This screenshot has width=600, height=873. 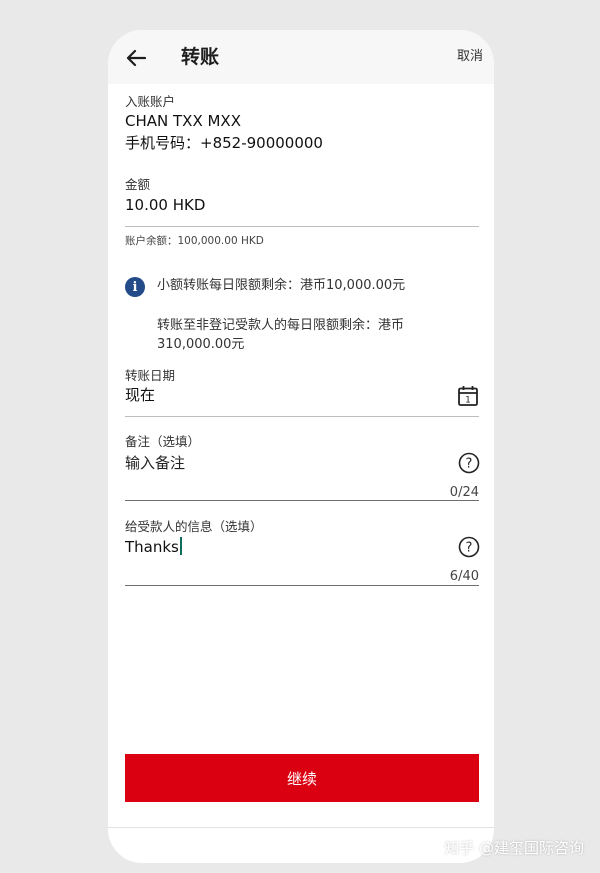 I want to click on message-input: Thanks, so click(x=285, y=549).